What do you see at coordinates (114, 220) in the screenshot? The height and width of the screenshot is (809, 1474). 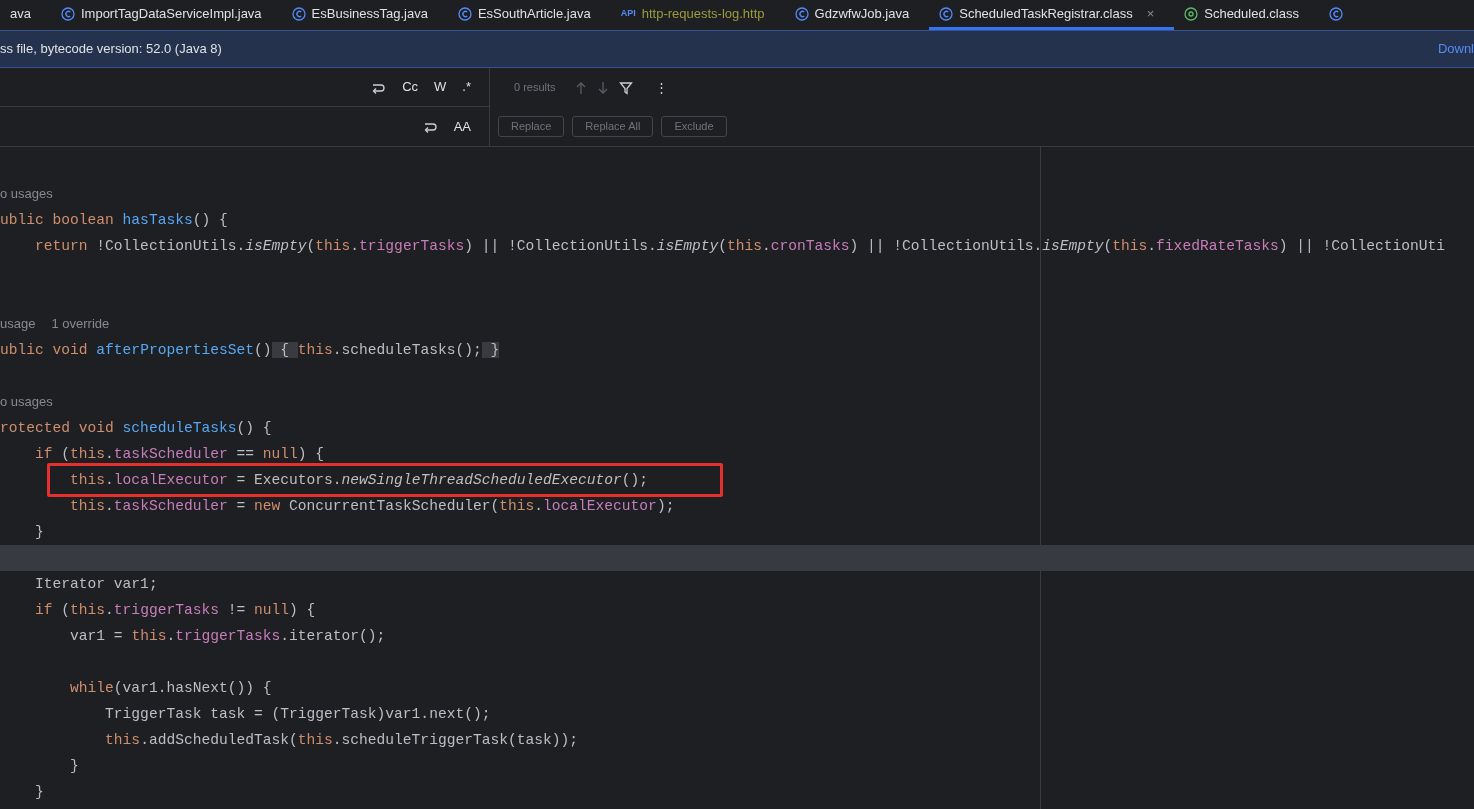 I see `code-line: ublic boolean hasTasks() {` at bounding box center [114, 220].